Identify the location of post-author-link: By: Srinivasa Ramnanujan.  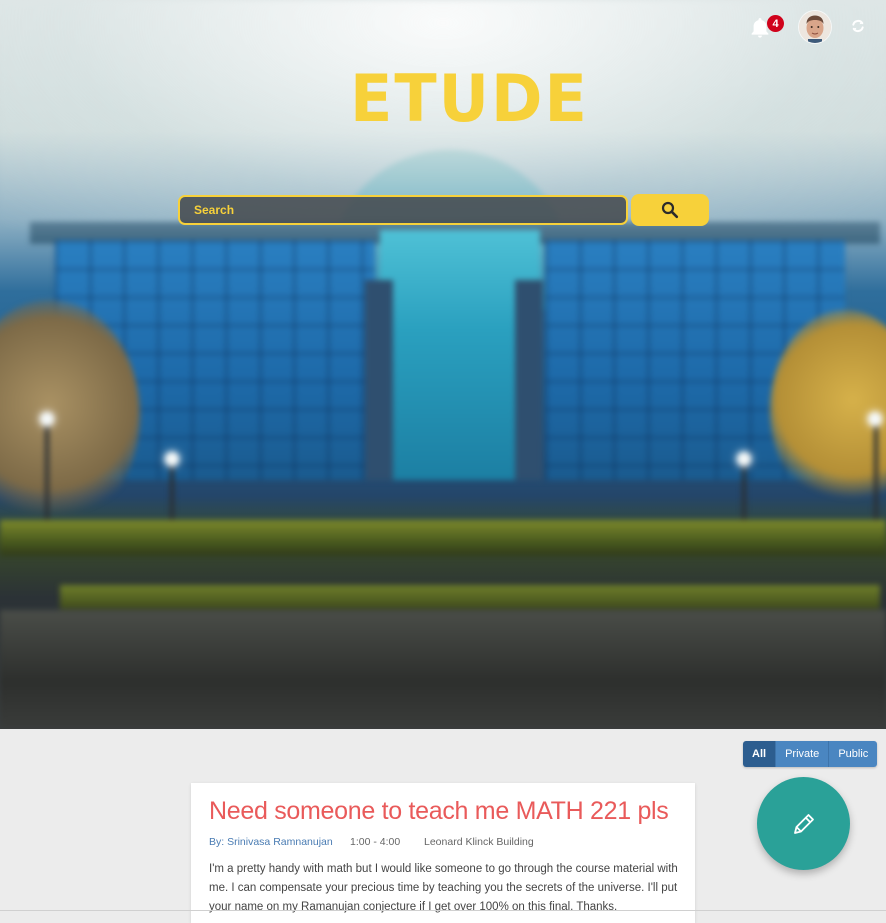
(271, 842).